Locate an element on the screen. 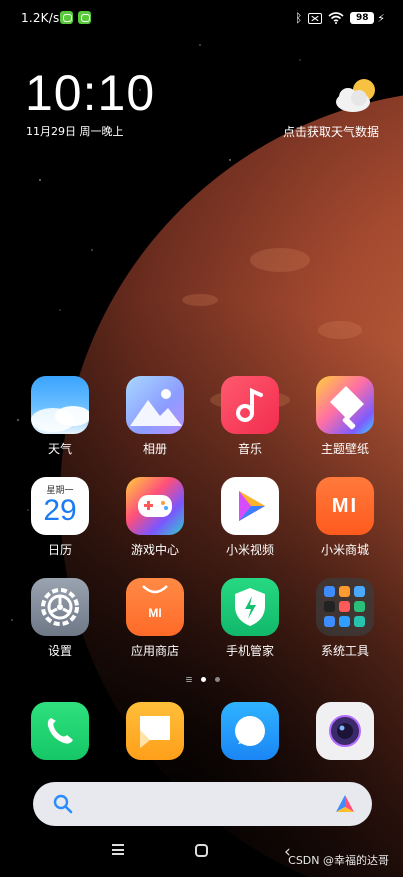 This screenshot has height=877, width=403. no-sim-icon is located at coordinates (315, 18).